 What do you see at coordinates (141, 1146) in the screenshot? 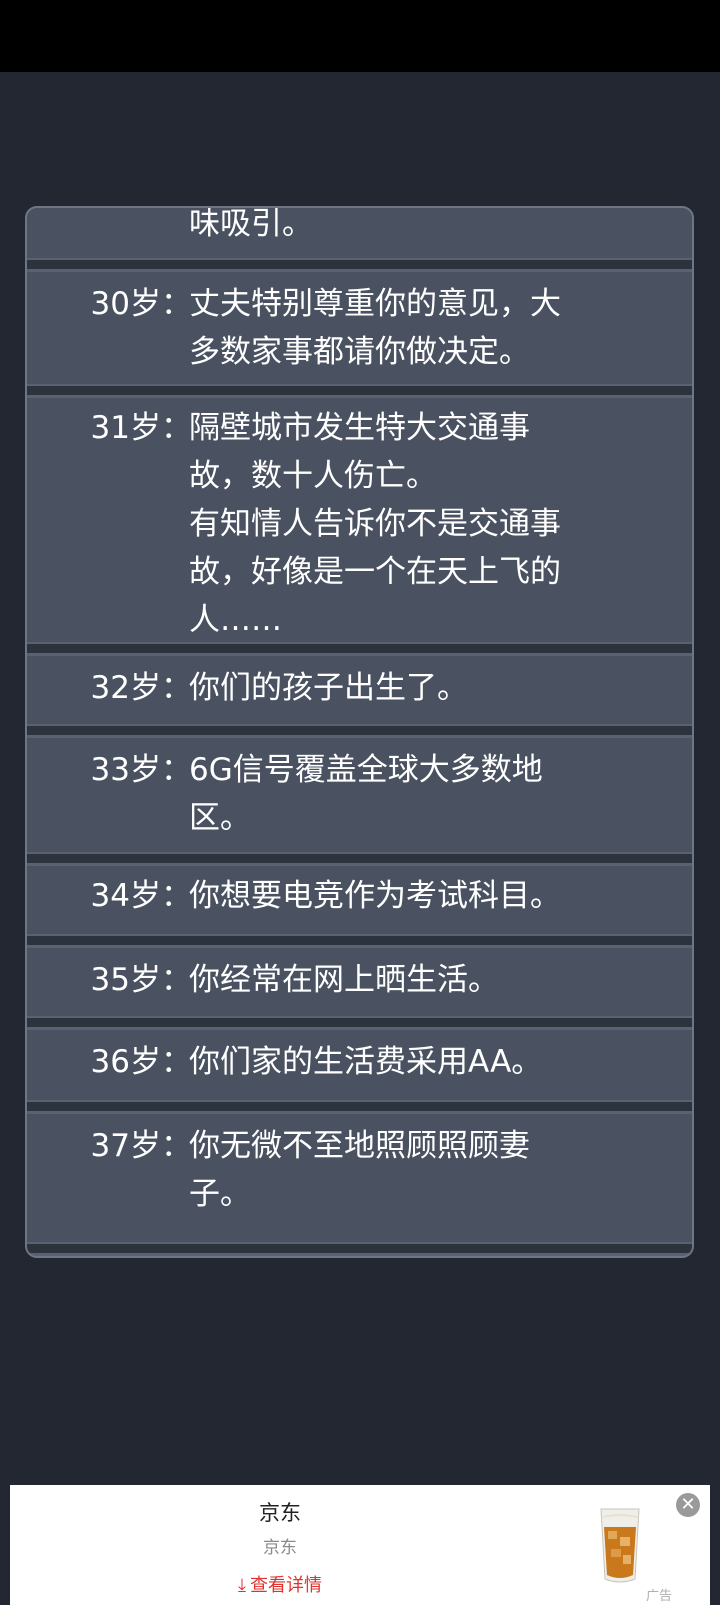
I see `age-label: 37岁：` at bounding box center [141, 1146].